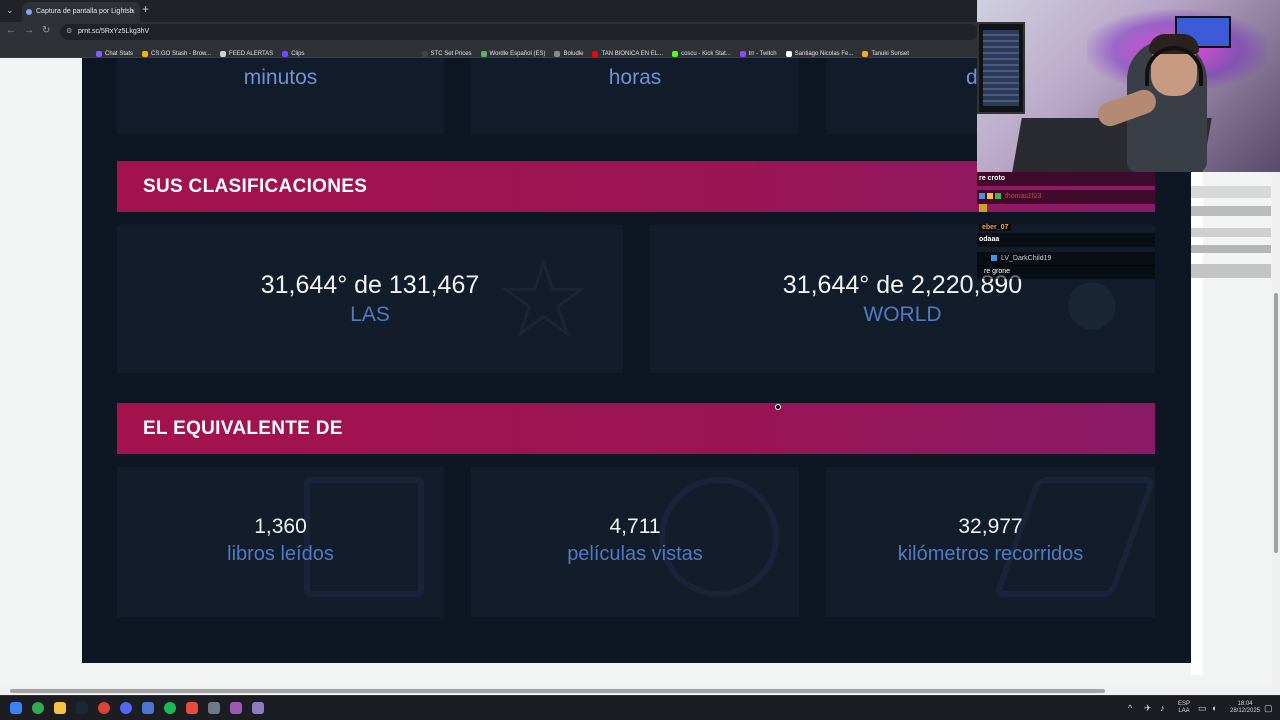 The height and width of the screenshot is (720, 1280). Describe the element at coordinates (992, 178) in the screenshot. I see `chat-message: re croto` at that location.